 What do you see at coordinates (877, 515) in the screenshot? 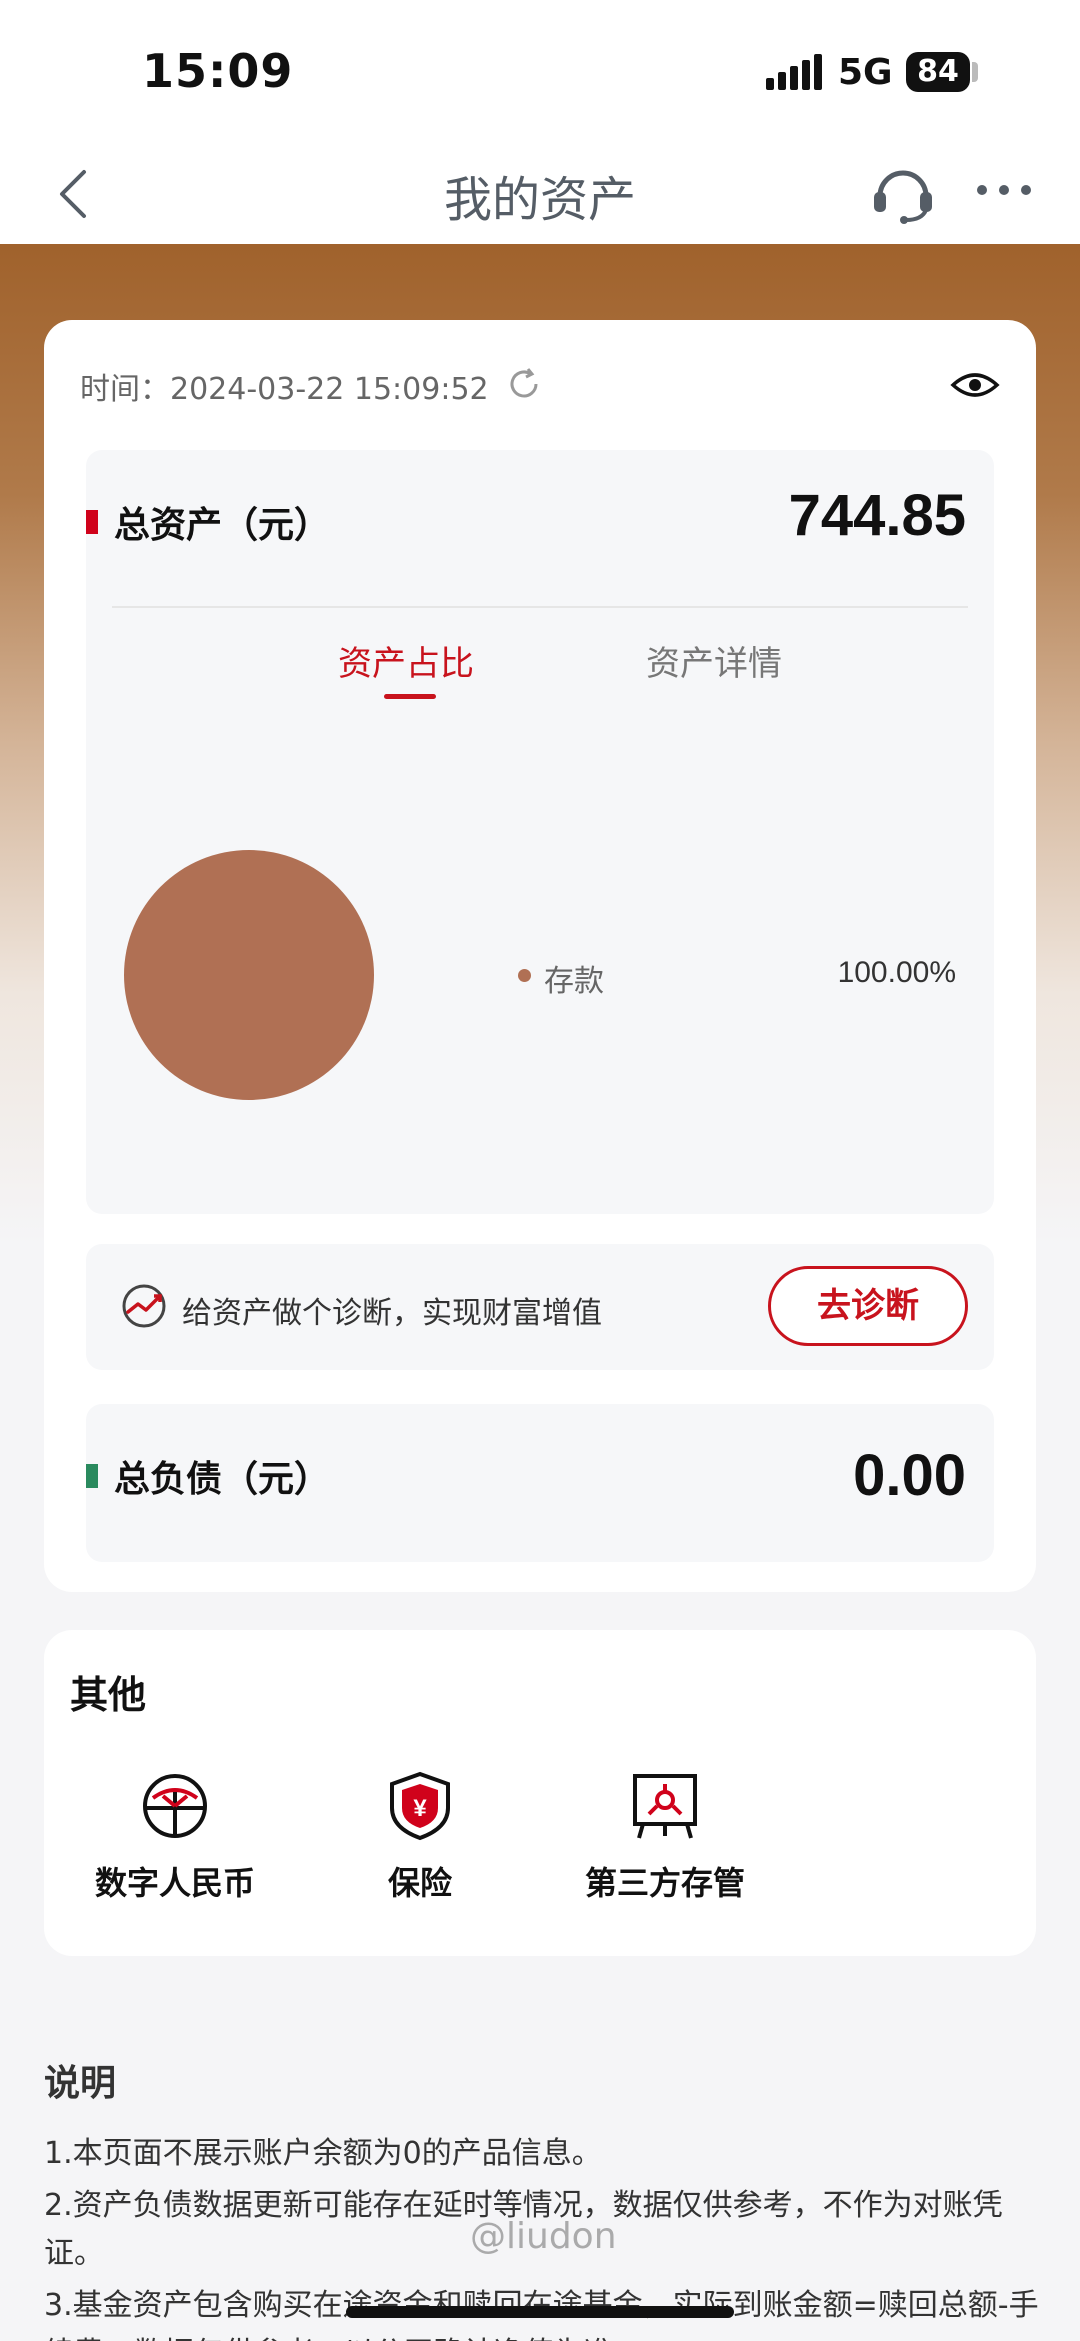
I see `total-assets-value: 744.85` at bounding box center [877, 515].